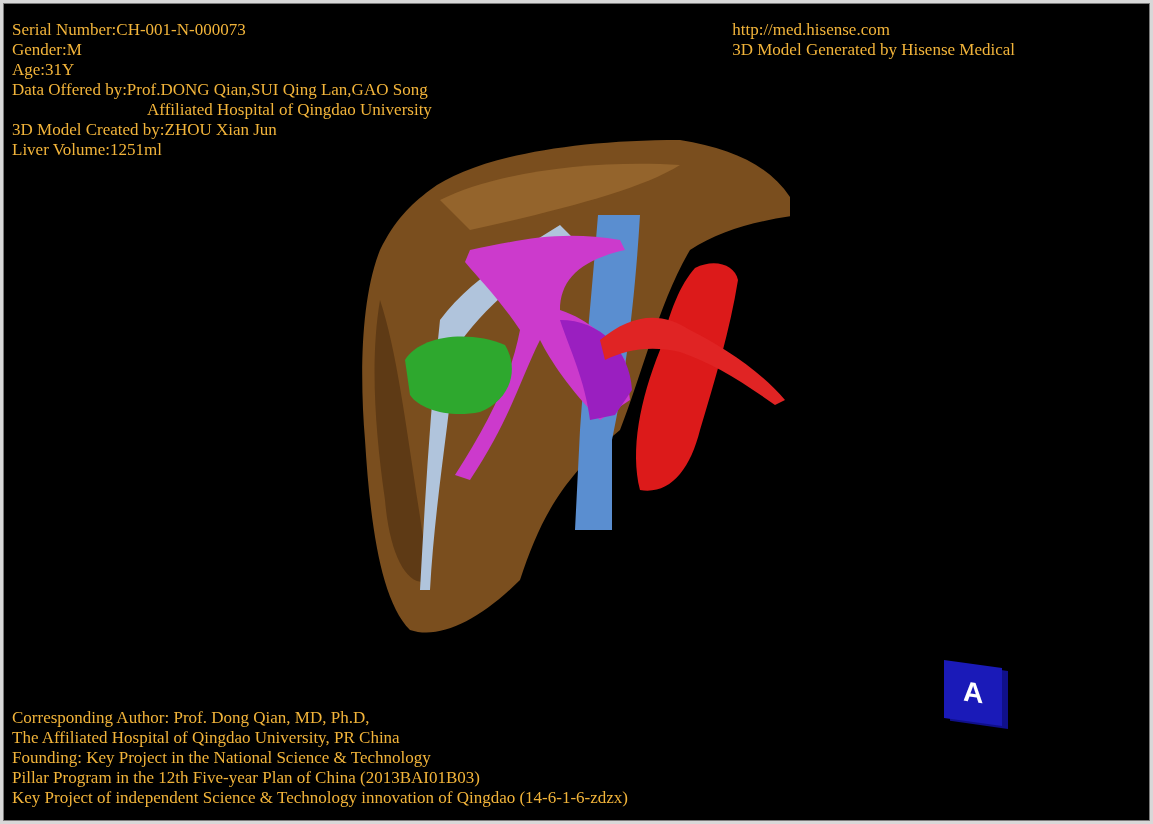 The image size is (1153, 824). Describe the element at coordinates (246, 778) in the screenshot. I see `credit-text: Pillar Program in the 12th Five-year Plan of China (2013BAI01B03)` at that location.